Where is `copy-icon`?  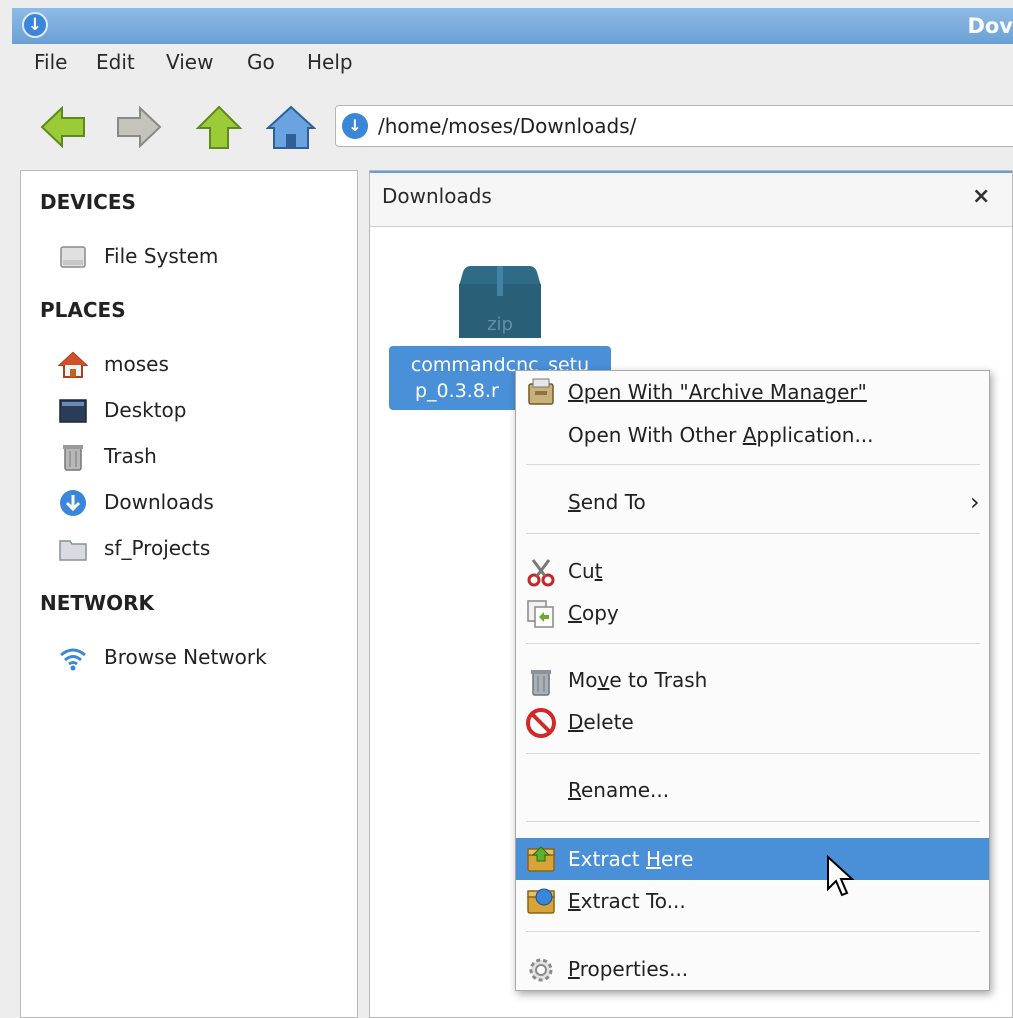
copy-icon is located at coordinates (540, 614).